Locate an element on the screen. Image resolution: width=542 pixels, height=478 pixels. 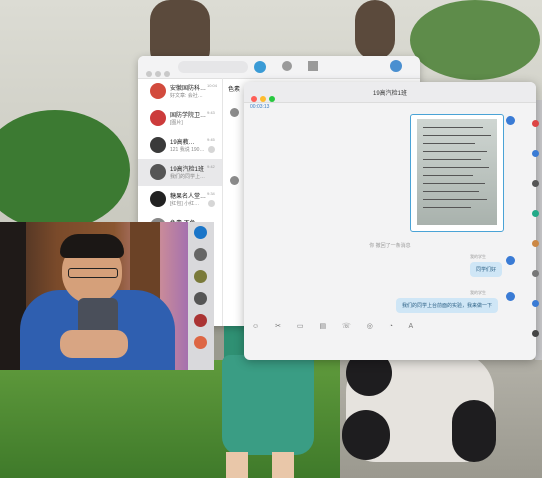
conversation-name: 19高汽检1班 is located at coordinates (187, 170).